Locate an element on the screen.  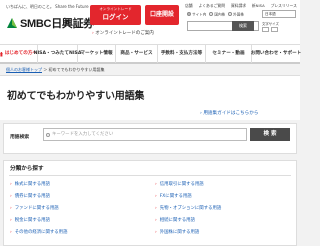
utility-links: 店舗 よくあるご質問 資料請求 新NISA プレスリリース is located at coordinates (241, 6).